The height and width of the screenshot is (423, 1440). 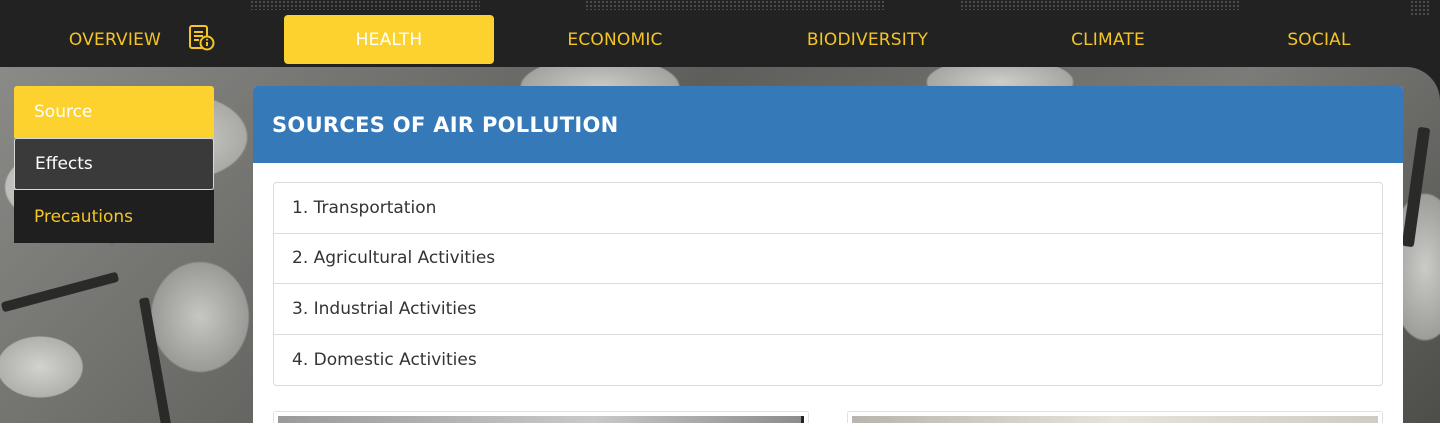 I want to click on side-item-source: Source, so click(x=114, y=112).